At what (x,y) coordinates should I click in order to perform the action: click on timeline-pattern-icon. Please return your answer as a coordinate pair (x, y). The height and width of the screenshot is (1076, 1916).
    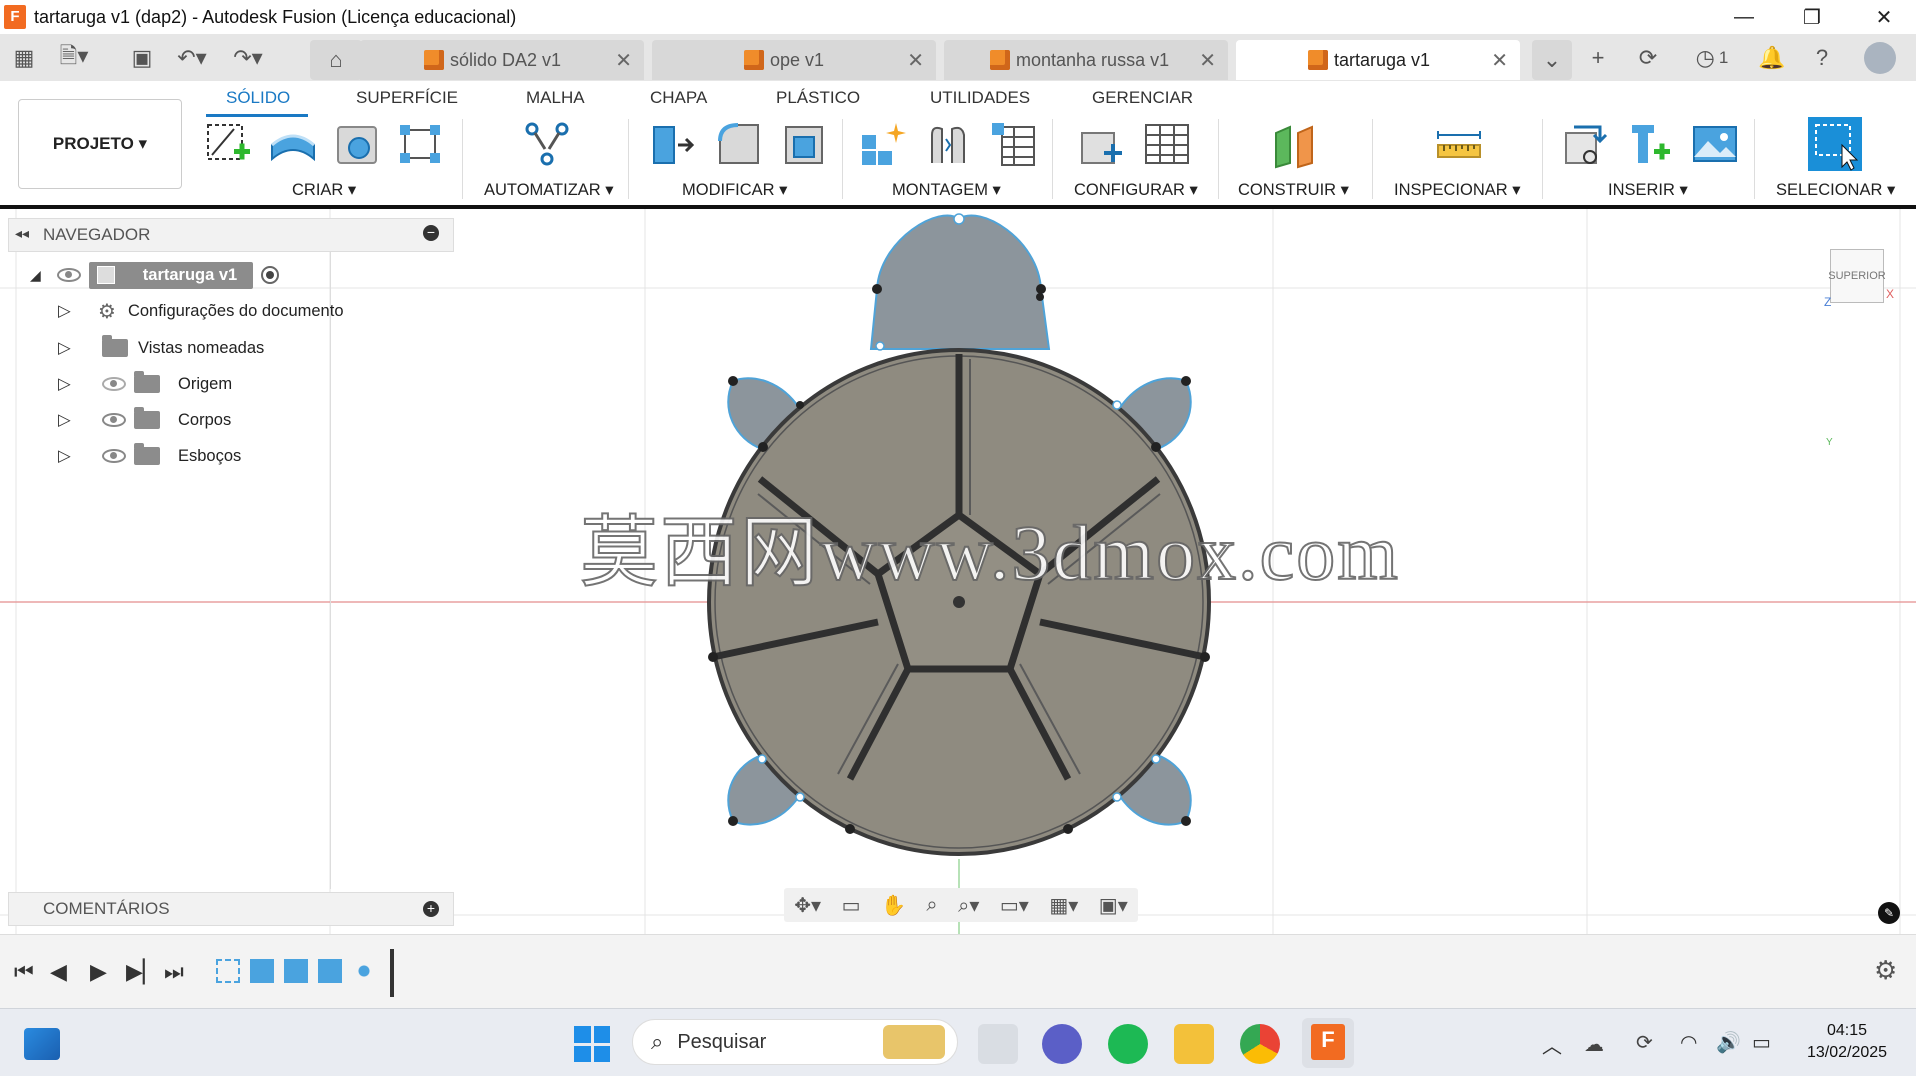
    Looking at the image, I should click on (364, 971).